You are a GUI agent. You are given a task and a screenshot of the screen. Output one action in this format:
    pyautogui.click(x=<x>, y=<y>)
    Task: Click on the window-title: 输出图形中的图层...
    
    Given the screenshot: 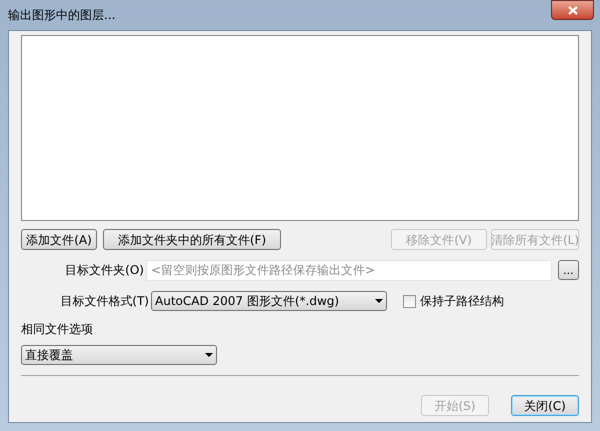 What is the action you would take?
    pyautogui.click(x=62, y=15)
    